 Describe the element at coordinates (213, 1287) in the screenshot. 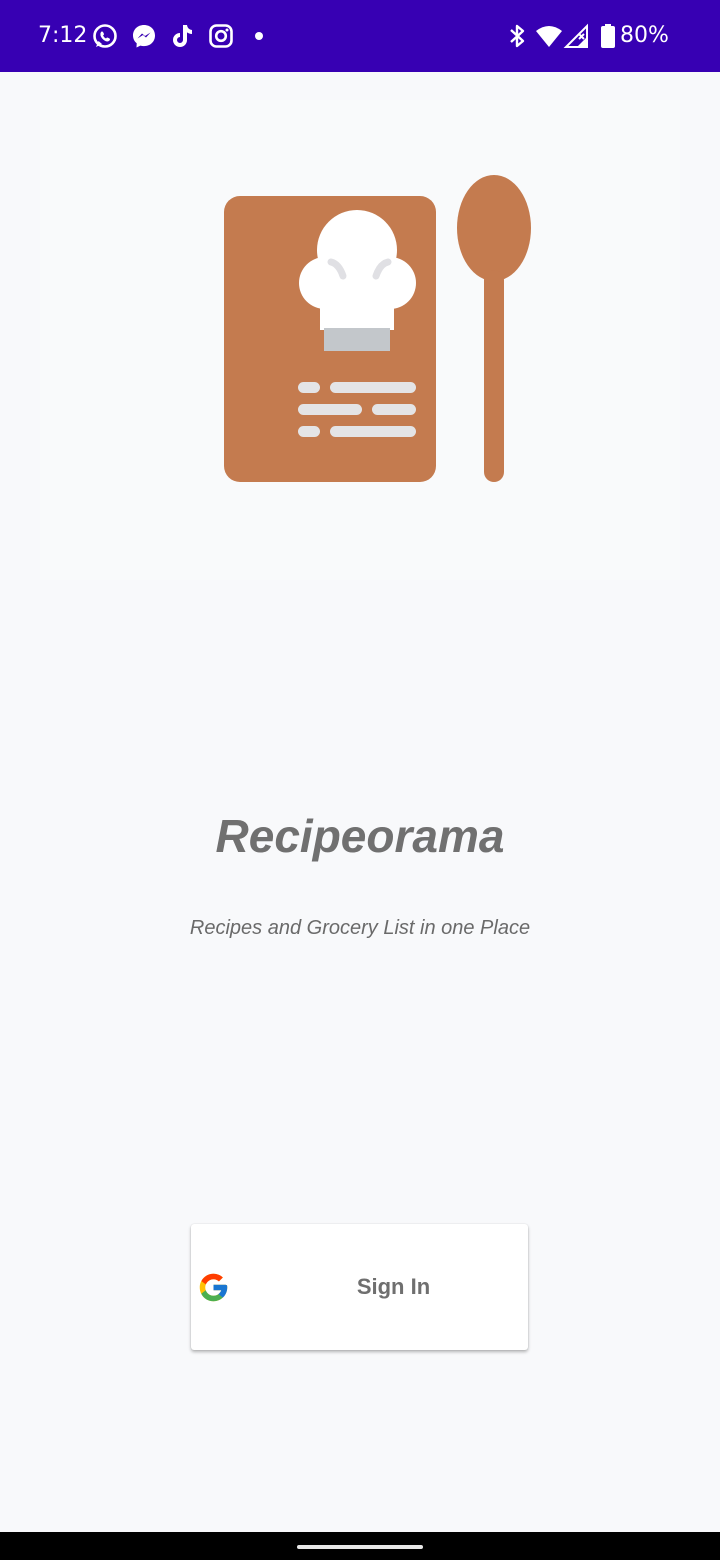

I see `google-icon` at that location.